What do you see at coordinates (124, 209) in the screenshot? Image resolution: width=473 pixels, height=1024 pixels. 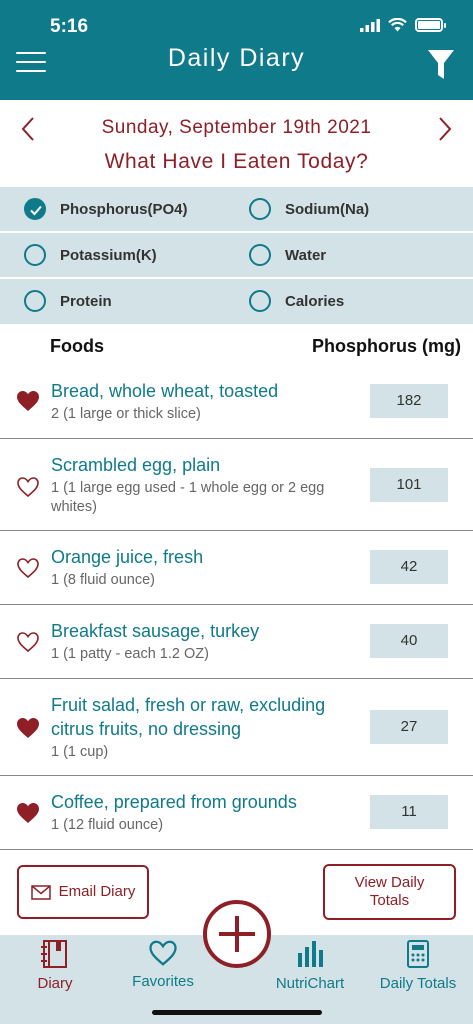 I see `option-label: Phosphorus(PO4)` at bounding box center [124, 209].